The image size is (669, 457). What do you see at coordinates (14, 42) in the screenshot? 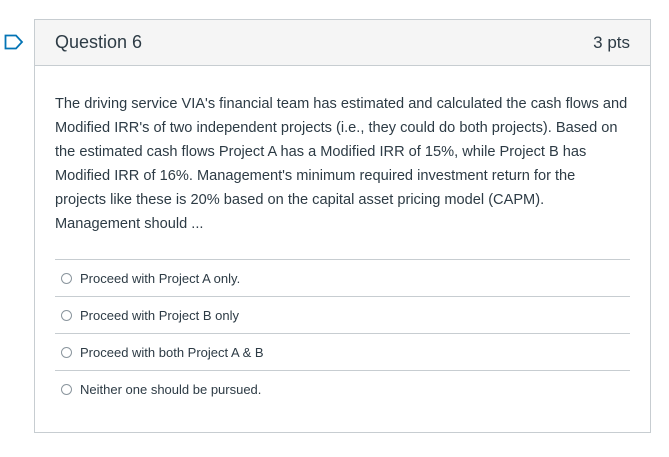
I see `flag-question-icon` at bounding box center [14, 42].